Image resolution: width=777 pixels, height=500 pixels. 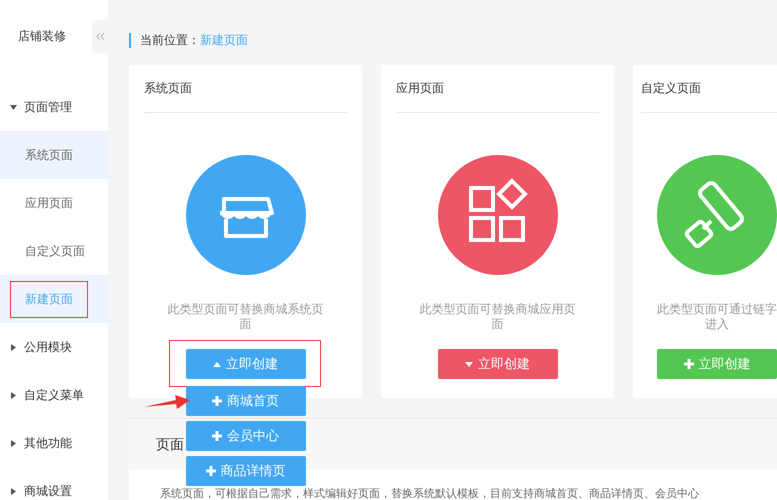 What do you see at coordinates (49, 203) in the screenshot?
I see `sidebar-item: 应用页面` at bounding box center [49, 203].